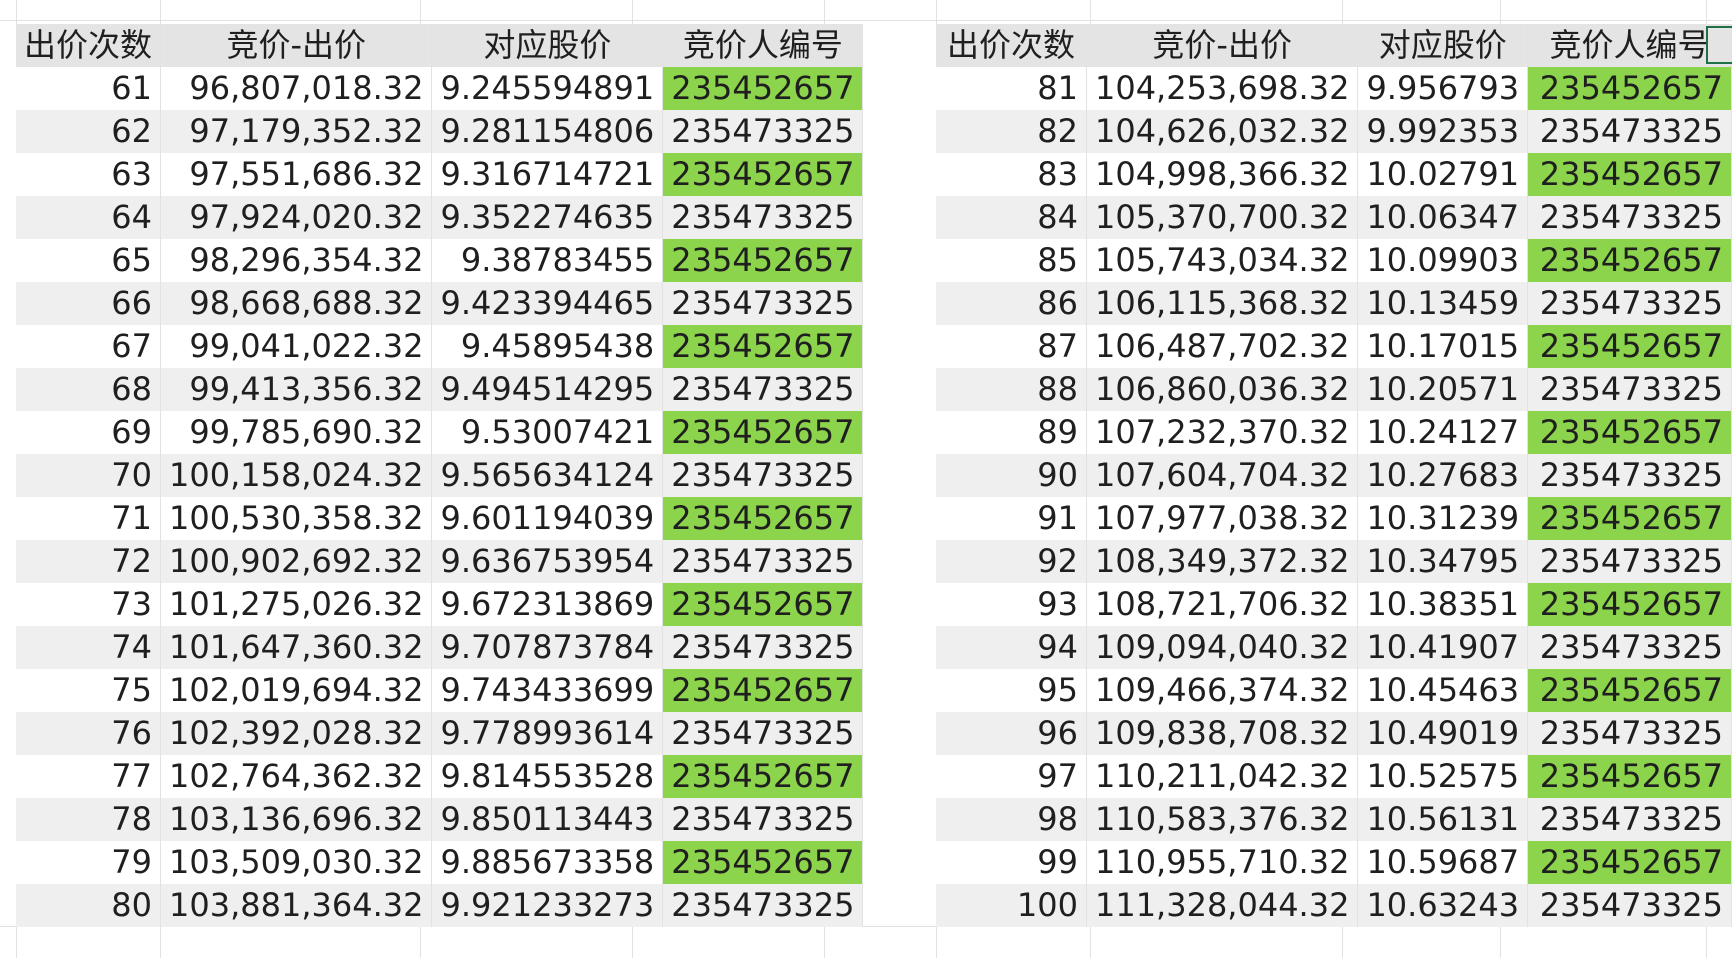 Image resolution: width=1732 pixels, height=958 pixels. Describe the element at coordinates (296, 518) in the screenshot. I see `cell-bid-amount: 100,530,358.32` at that location.